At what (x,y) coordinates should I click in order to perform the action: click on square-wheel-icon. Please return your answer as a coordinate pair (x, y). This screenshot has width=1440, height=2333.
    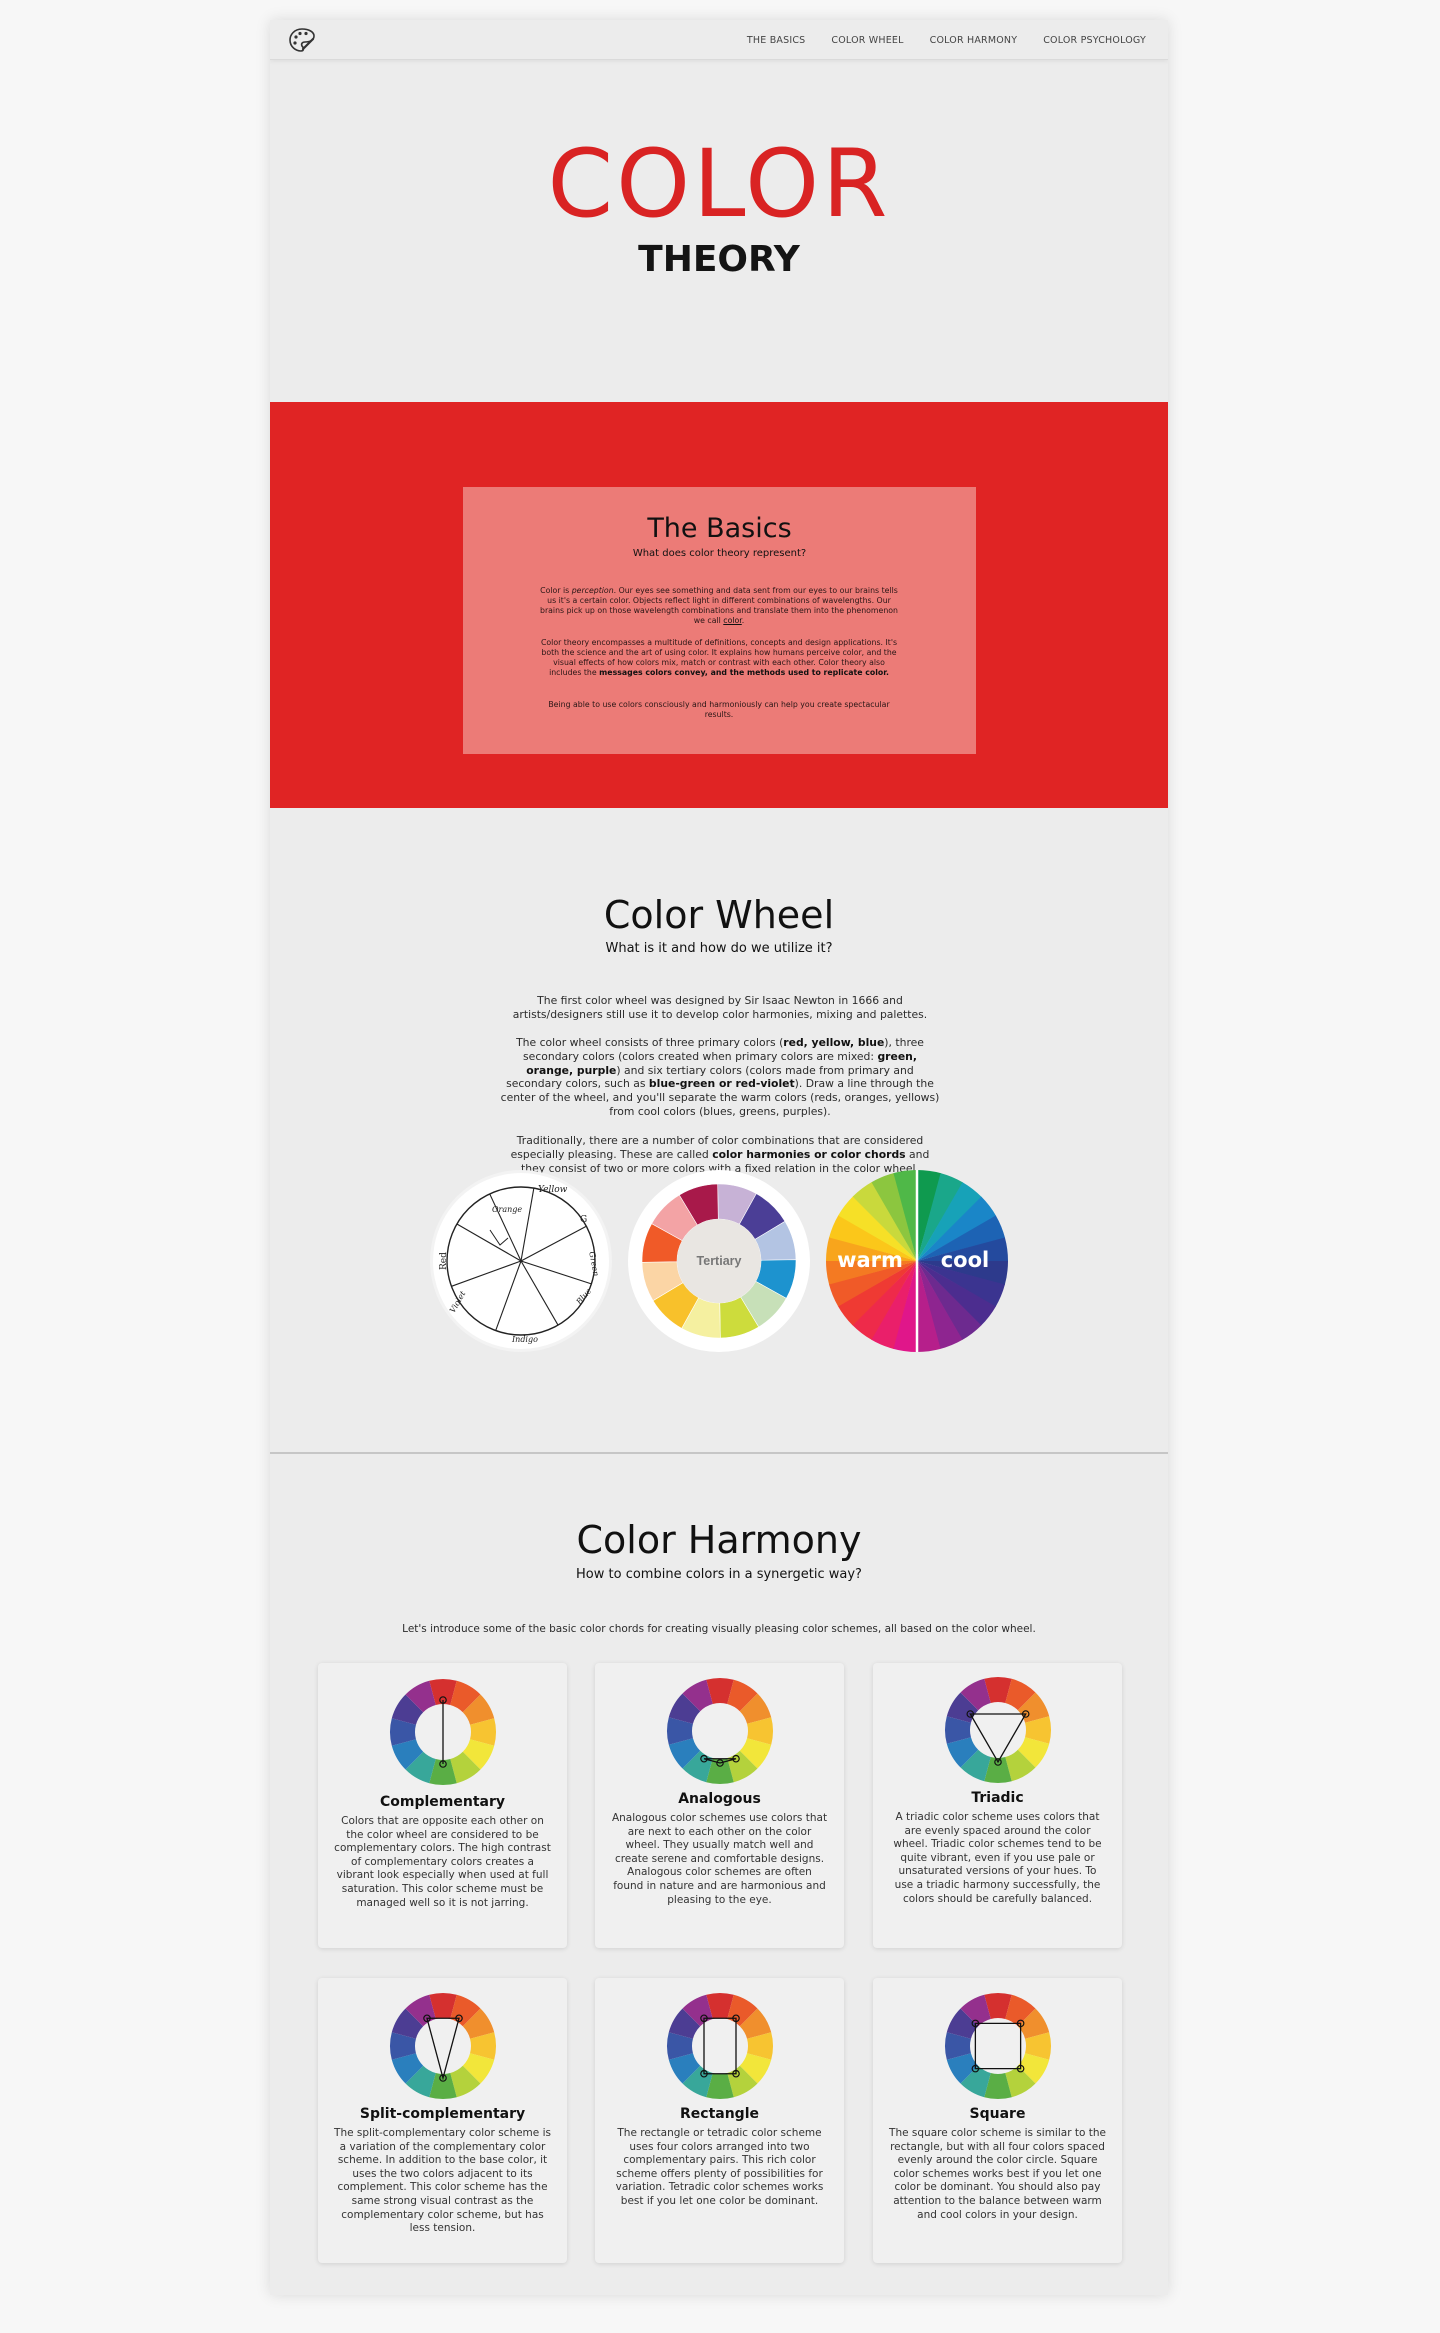
    Looking at the image, I should click on (998, 2046).